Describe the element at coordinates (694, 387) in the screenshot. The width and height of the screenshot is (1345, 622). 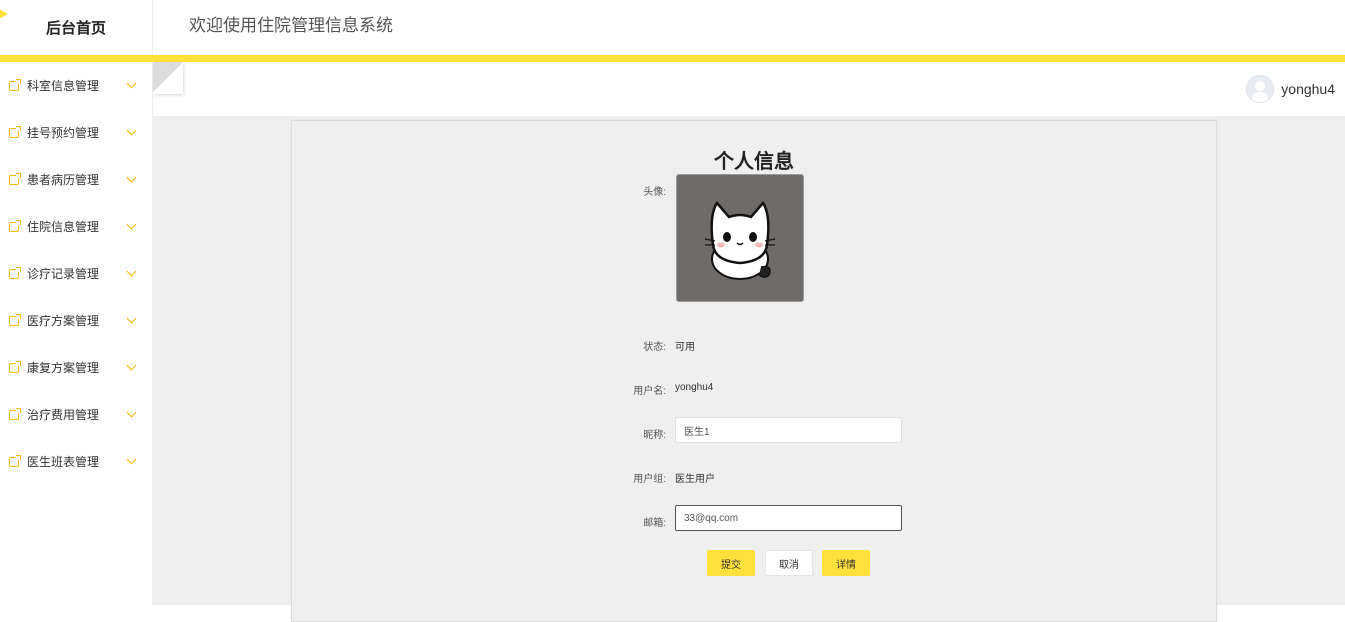
I see `username-value: yonghu4` at that location.